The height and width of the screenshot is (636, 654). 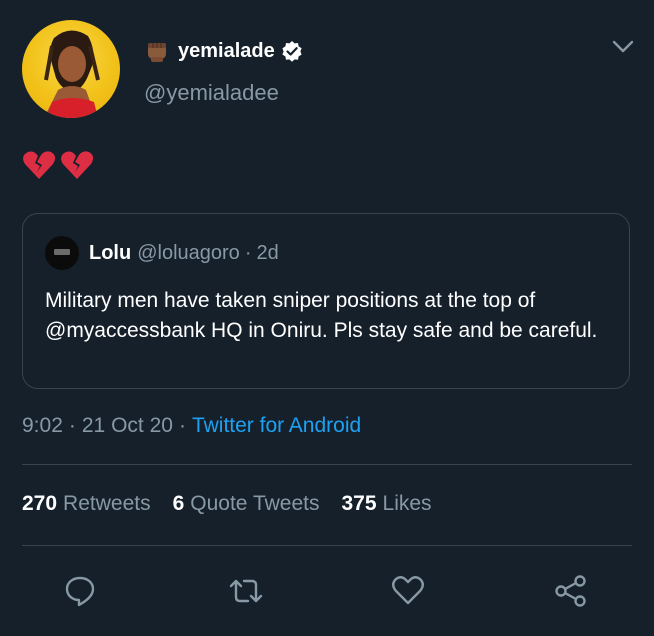 What do you see at coordinates (107, 503) in the screenshot?
I see `retweets-label: Retweets` at bounding box center [107, 503].